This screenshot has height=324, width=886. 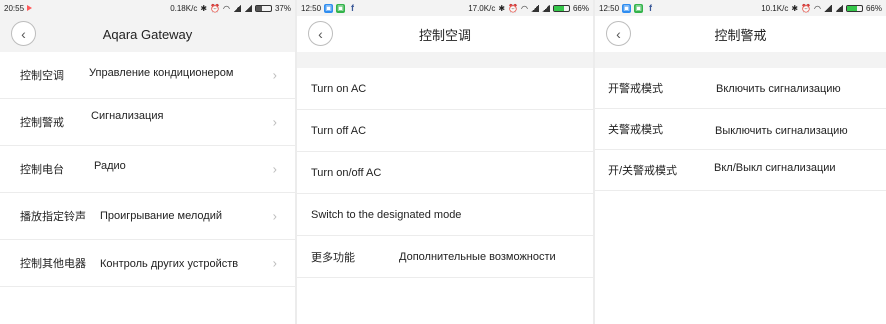 I want to click on network-speed: 17.0K/c, so click(x=482, y=8).